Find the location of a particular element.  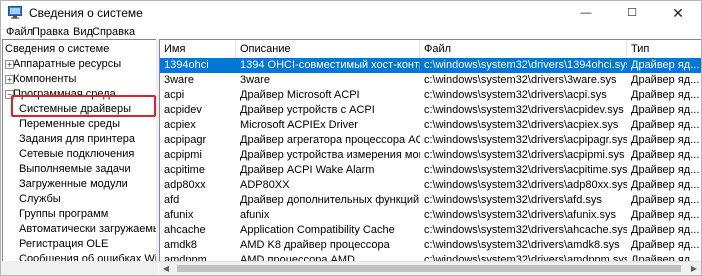

cell-file: c:\windows\system32\drivers\ahcache.sys is located at coordinates (525, 230).